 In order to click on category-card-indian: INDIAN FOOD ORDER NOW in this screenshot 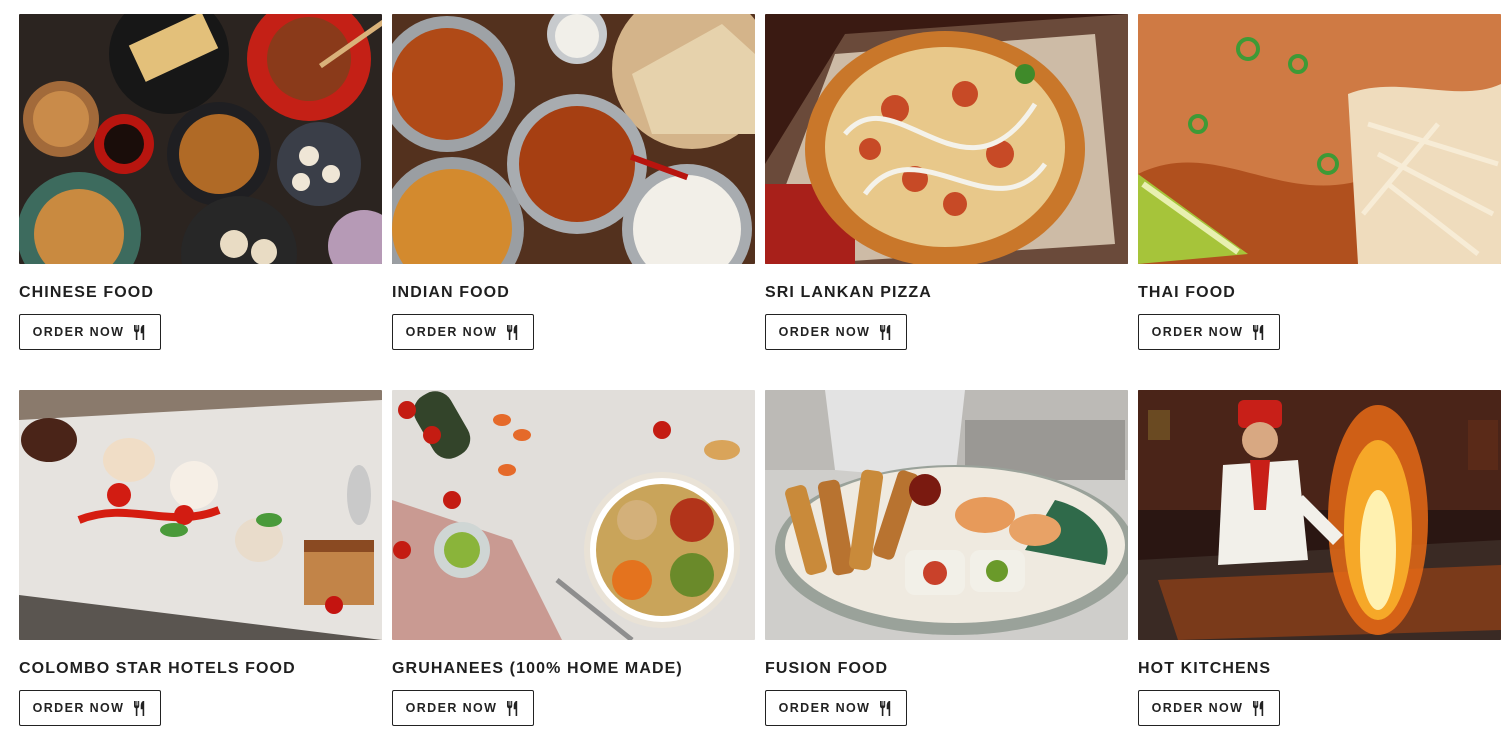, I will do `click(573, 182)`.